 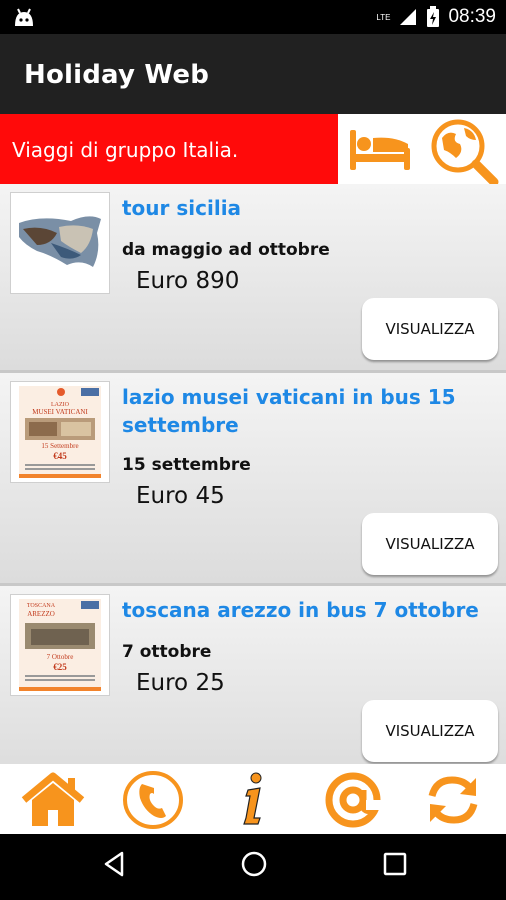 I want to click on item-dates: 15 settembre, so click(x=186, y=465).